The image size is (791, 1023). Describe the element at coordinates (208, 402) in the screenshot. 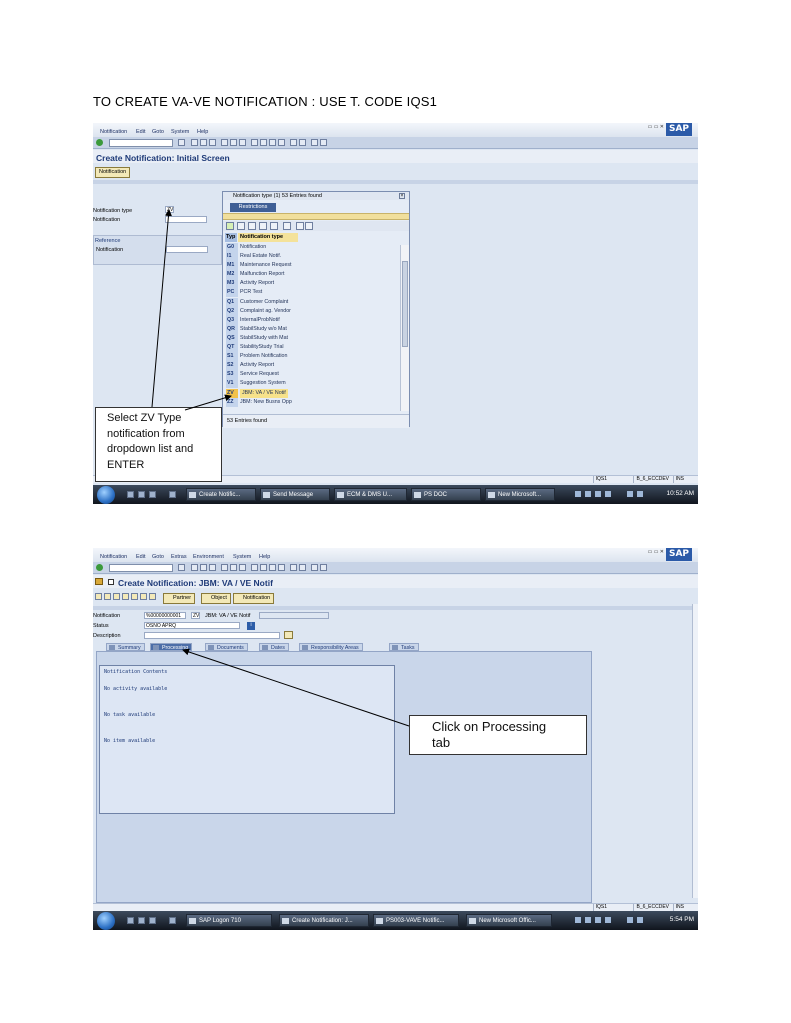

I see `arrow-to-zv-row` at that location.